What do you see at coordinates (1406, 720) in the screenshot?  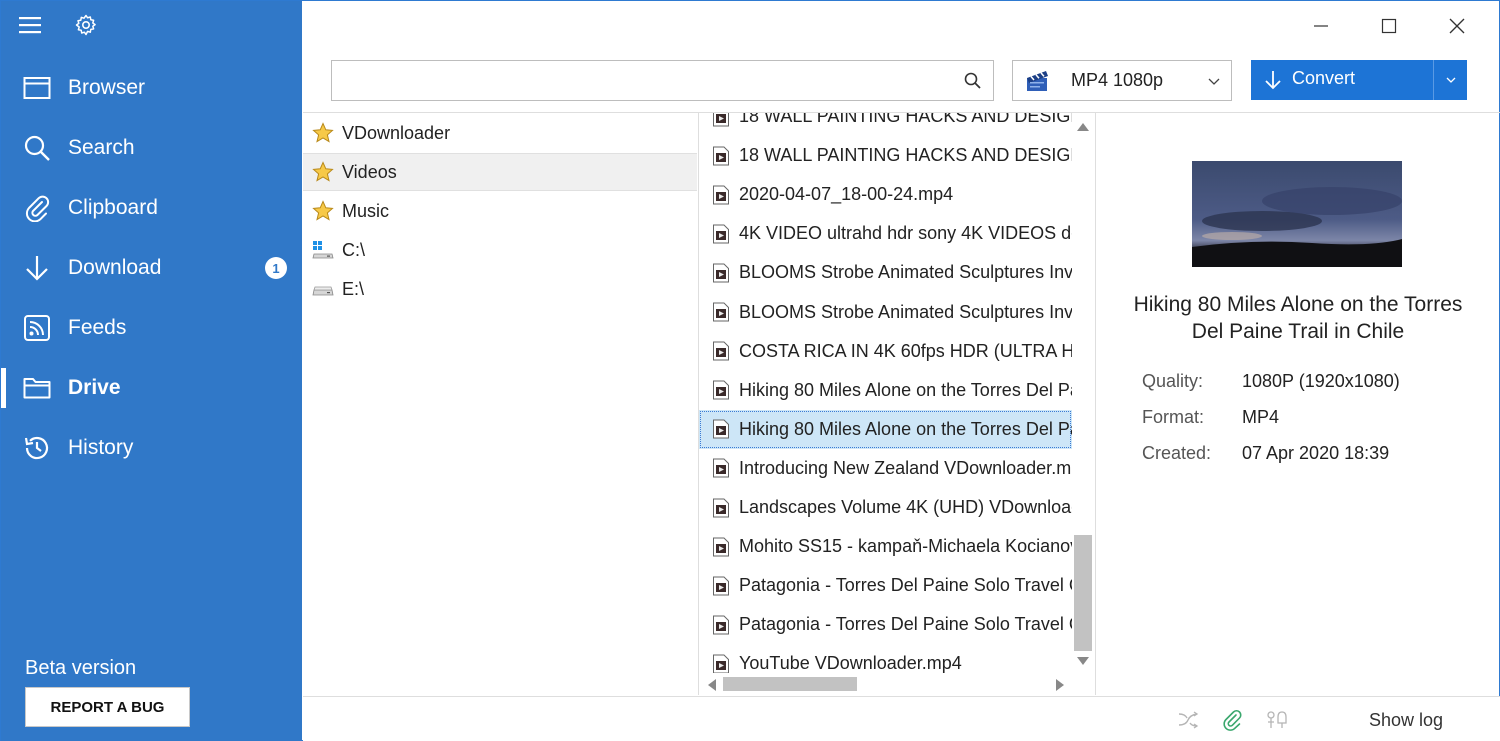 I see `show-log-link: Show log` at bounding box center [1406, 720].